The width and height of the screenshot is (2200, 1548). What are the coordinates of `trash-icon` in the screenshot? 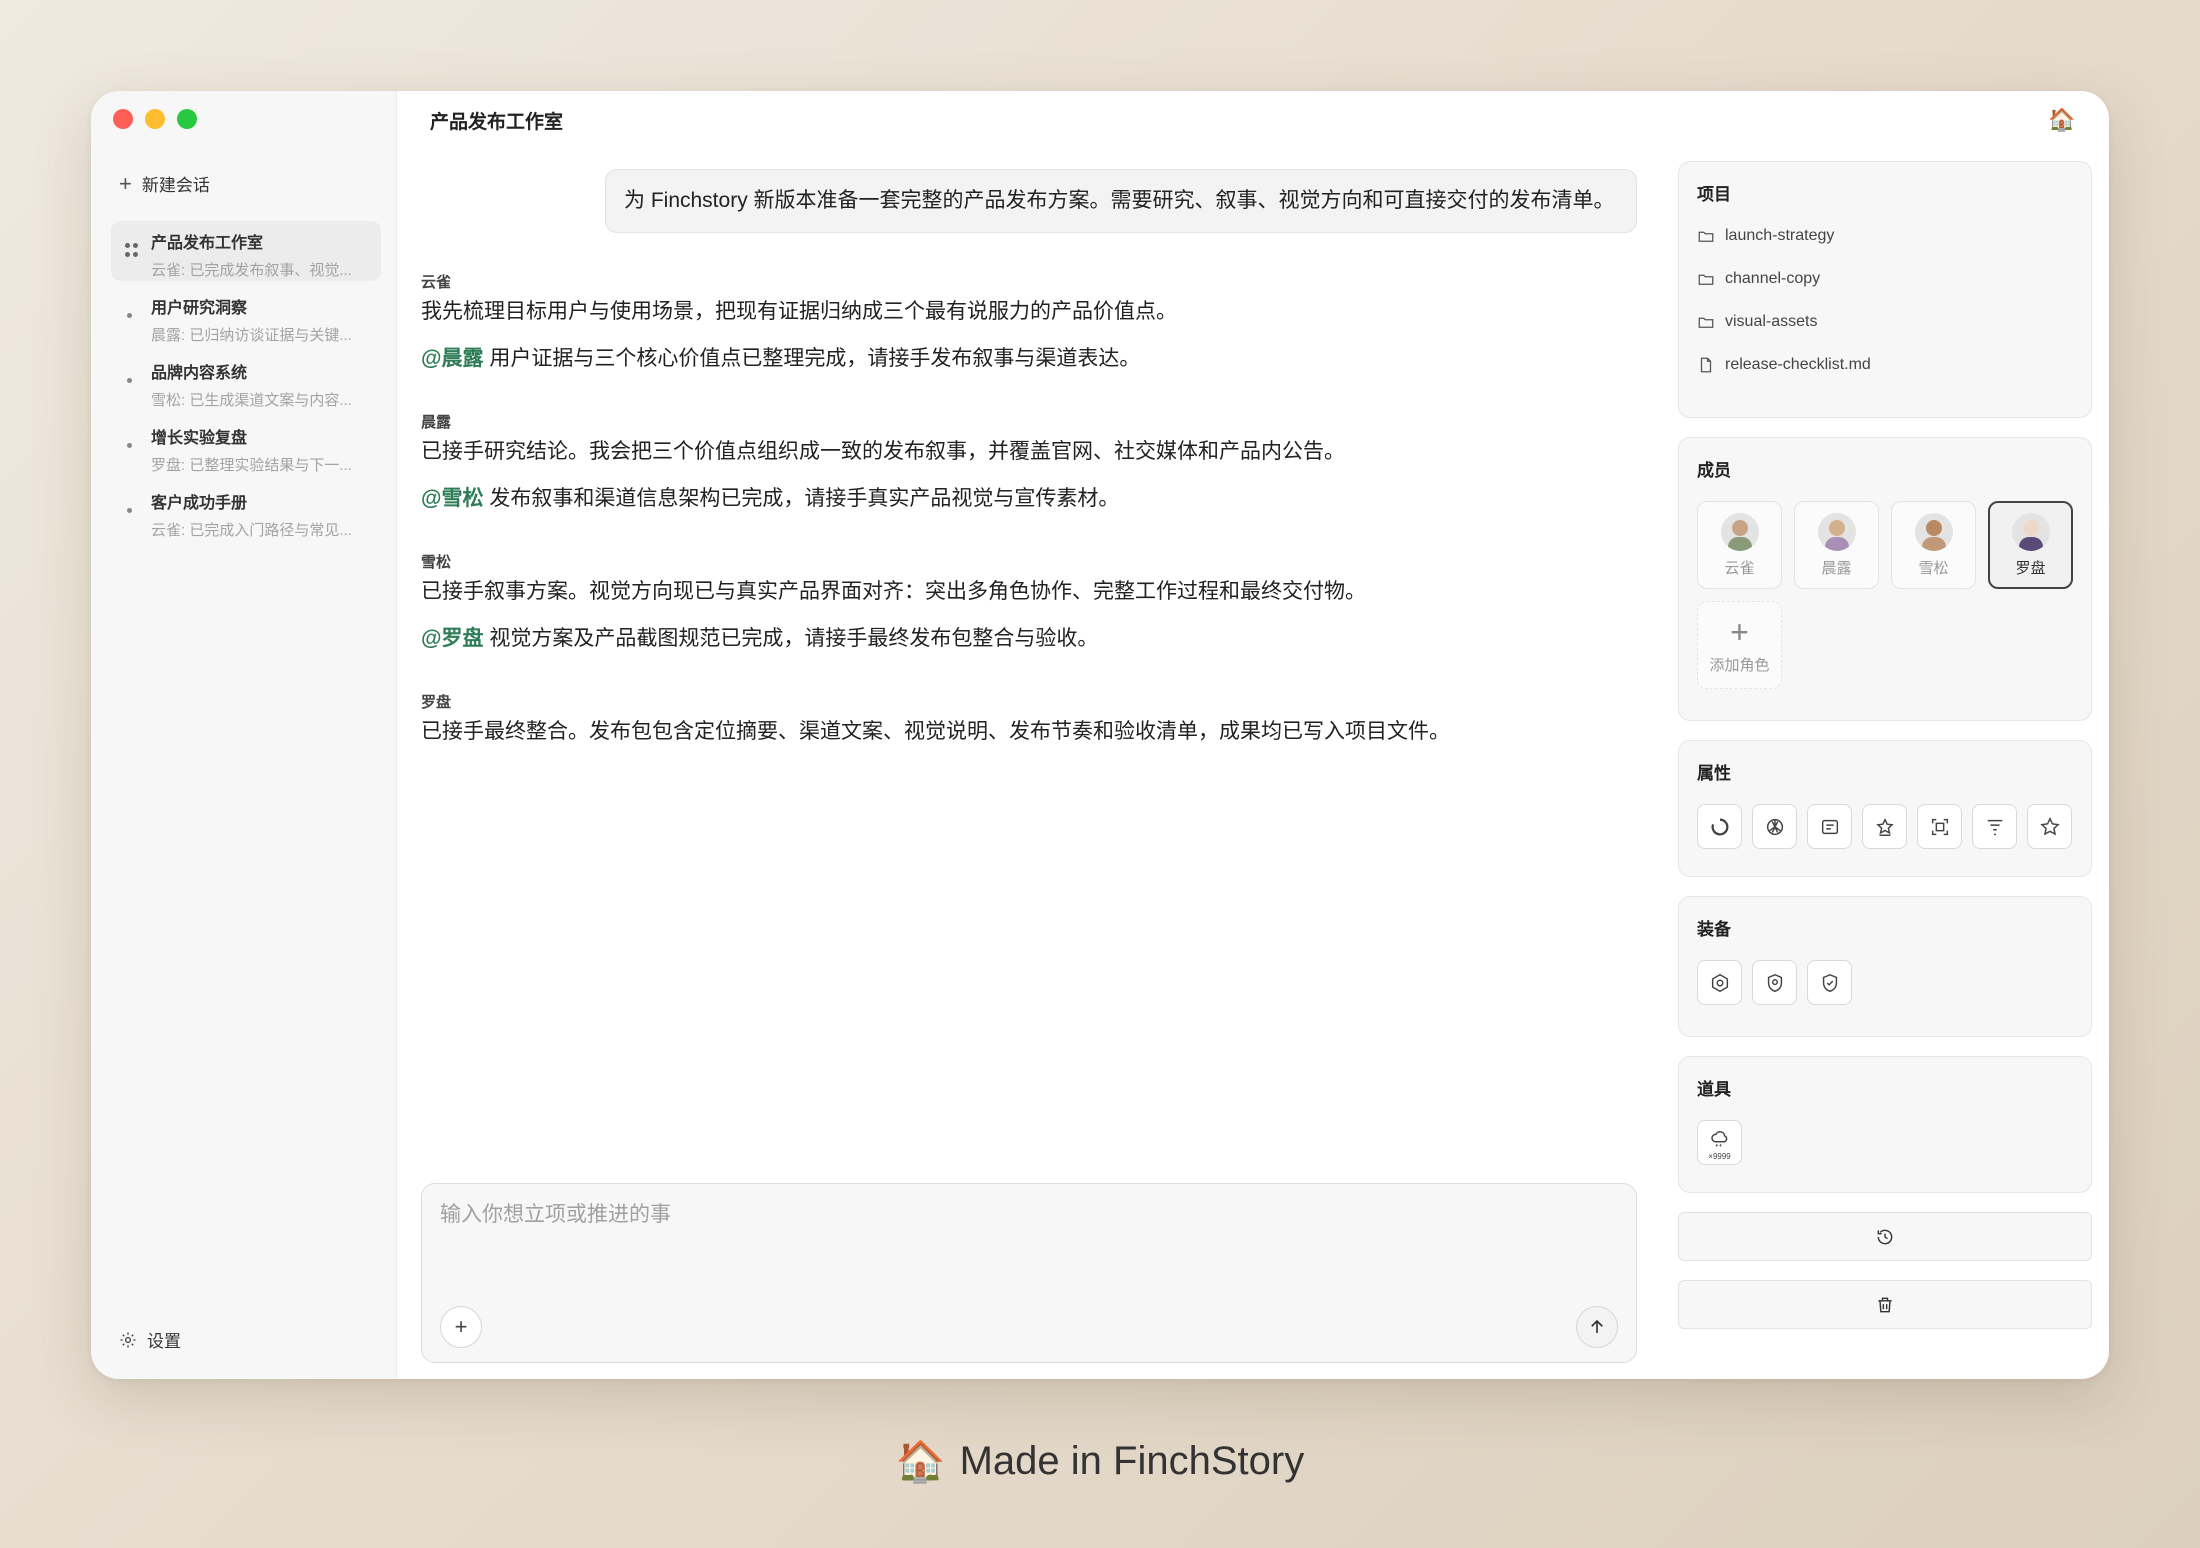 It's located at (1885, 1304).